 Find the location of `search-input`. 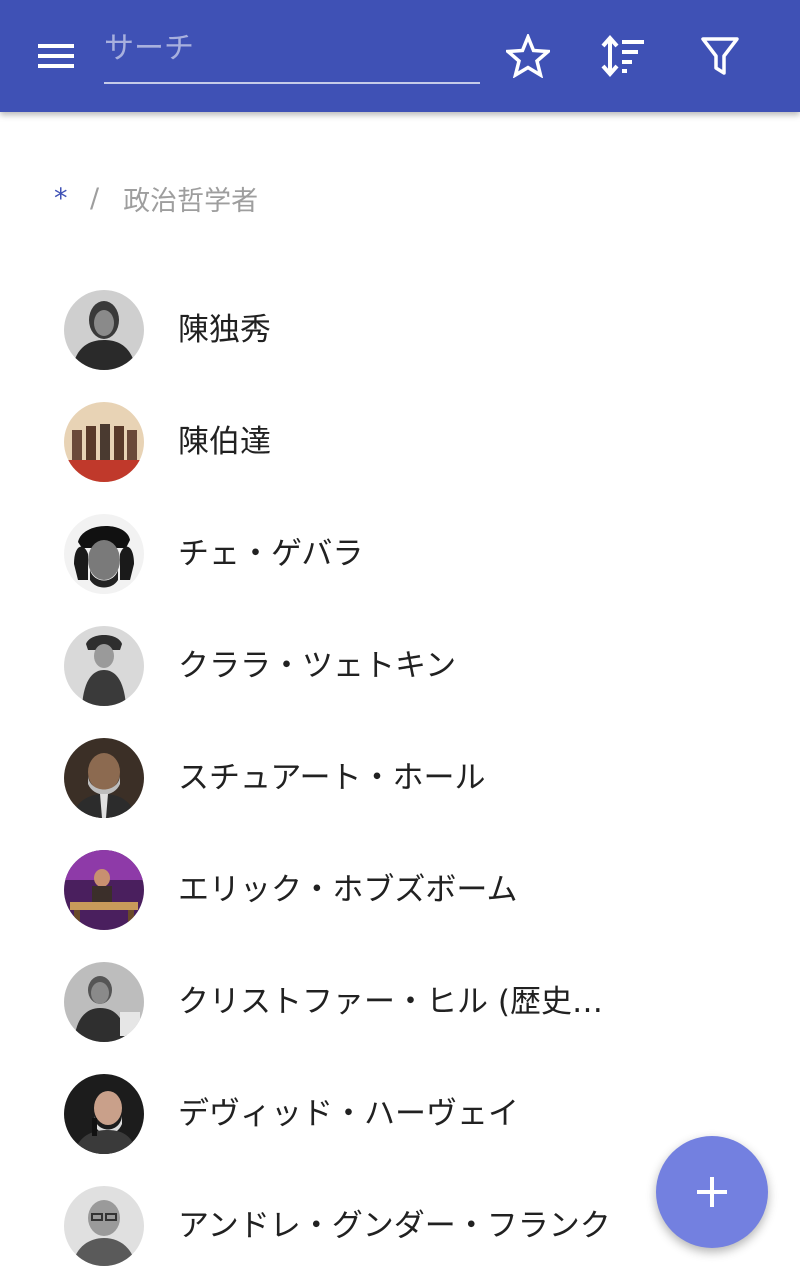

search-input is located at coordinates (292, 48).